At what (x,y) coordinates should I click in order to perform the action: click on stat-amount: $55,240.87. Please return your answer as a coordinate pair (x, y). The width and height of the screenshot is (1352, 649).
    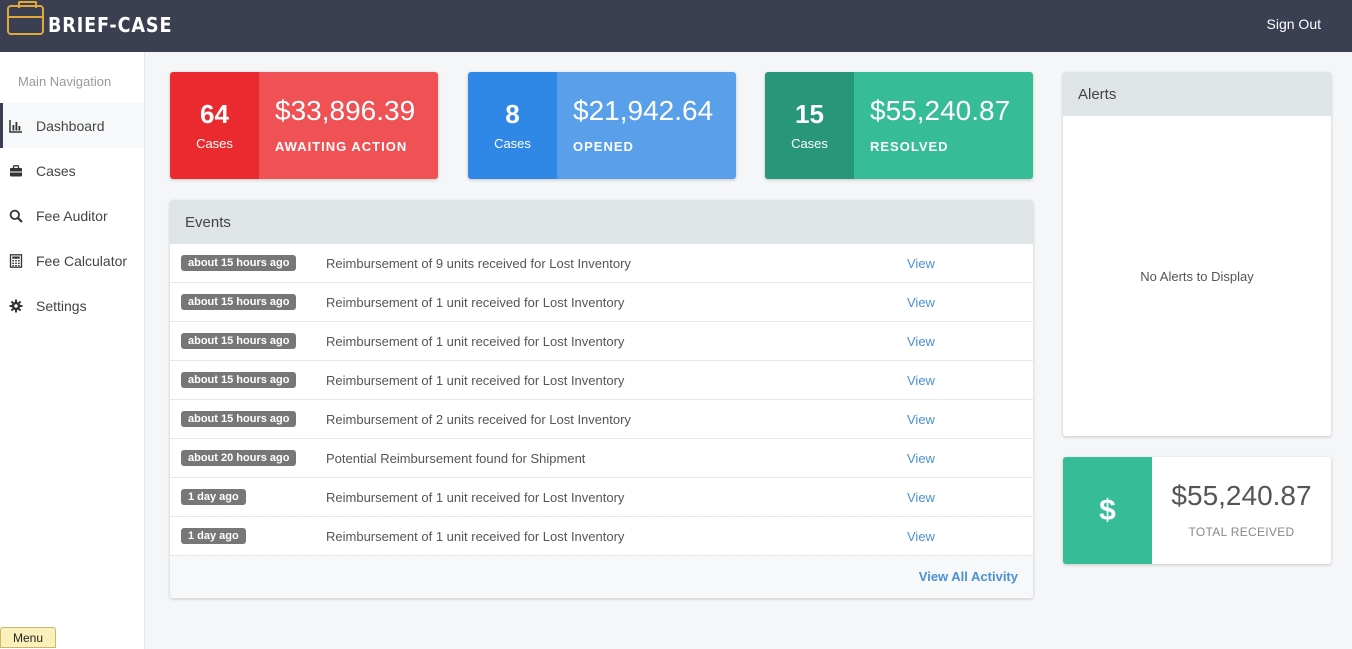
    Looking at the image, I should click on (940, 110).